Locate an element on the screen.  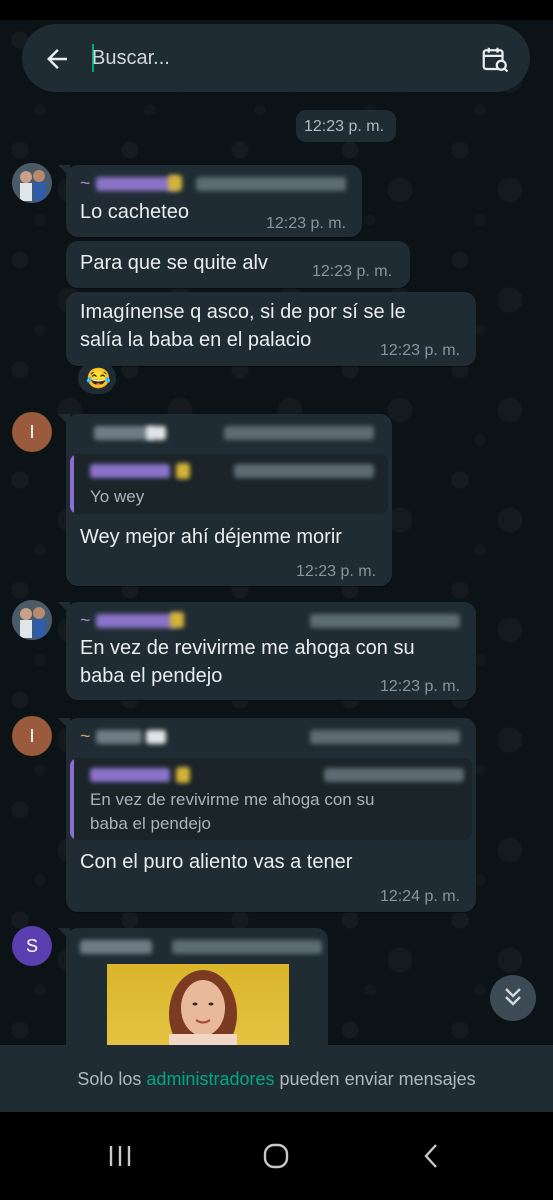
back-arrow-icon is located at coordinates (57, 59).